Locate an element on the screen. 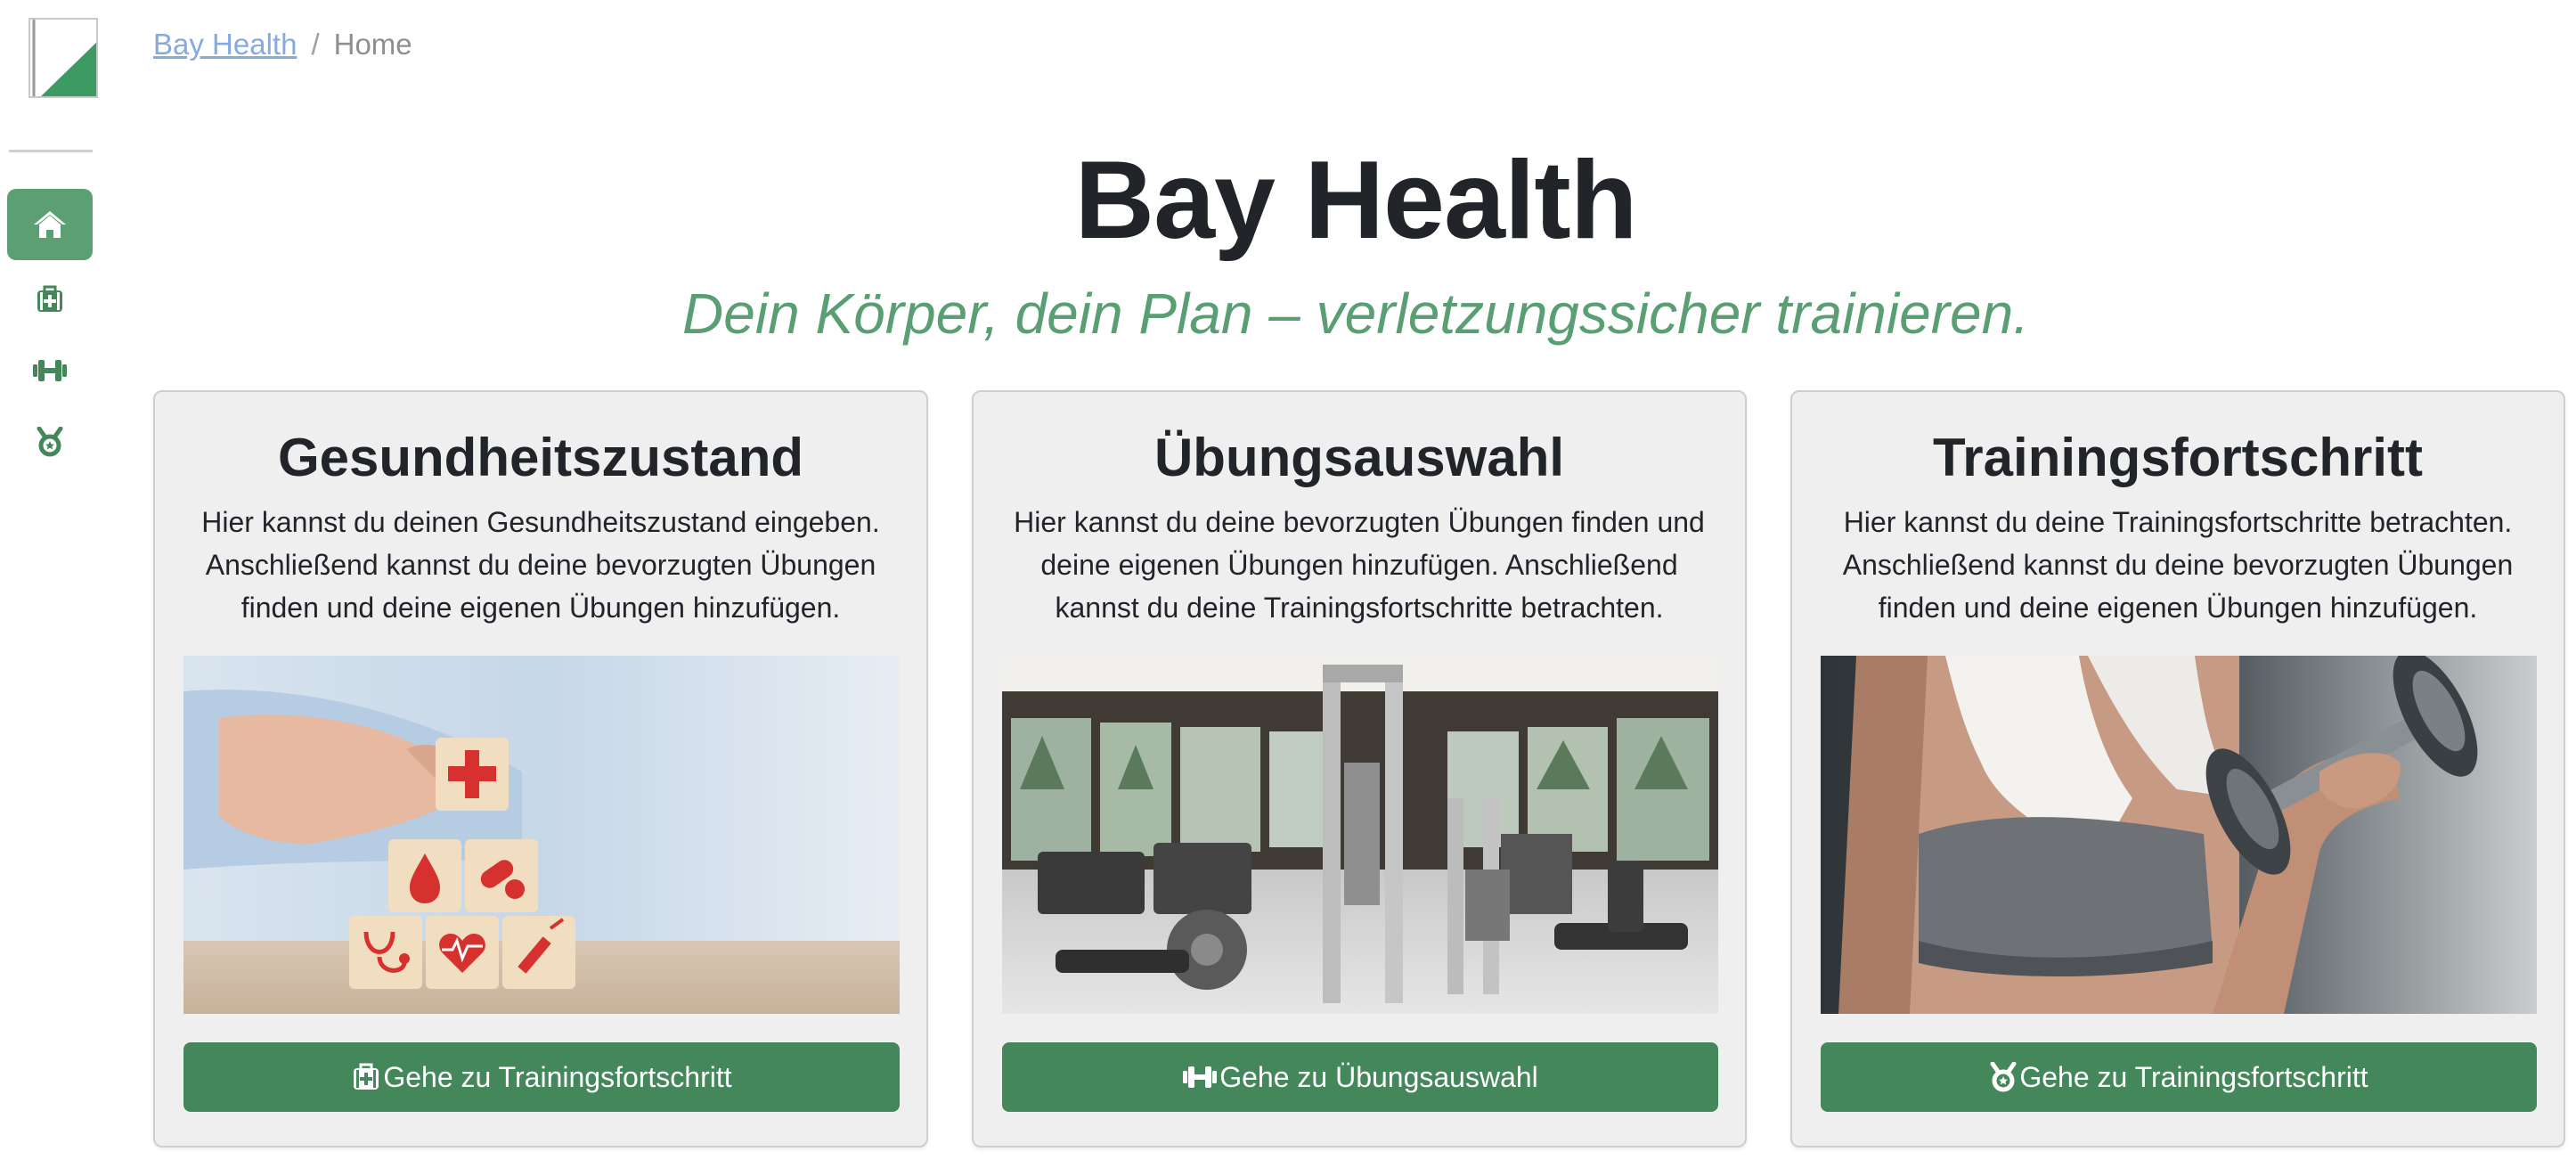  sidebar-item-exercises is located at coordinates (50, 370).